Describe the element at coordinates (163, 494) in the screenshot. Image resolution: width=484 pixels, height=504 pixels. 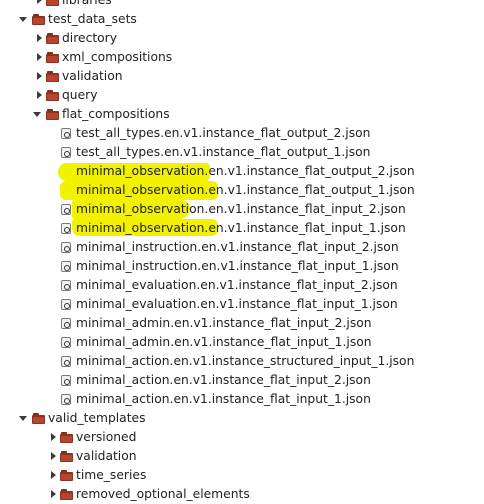
I see `tree-item-label: removed_optional_elements` at that location.